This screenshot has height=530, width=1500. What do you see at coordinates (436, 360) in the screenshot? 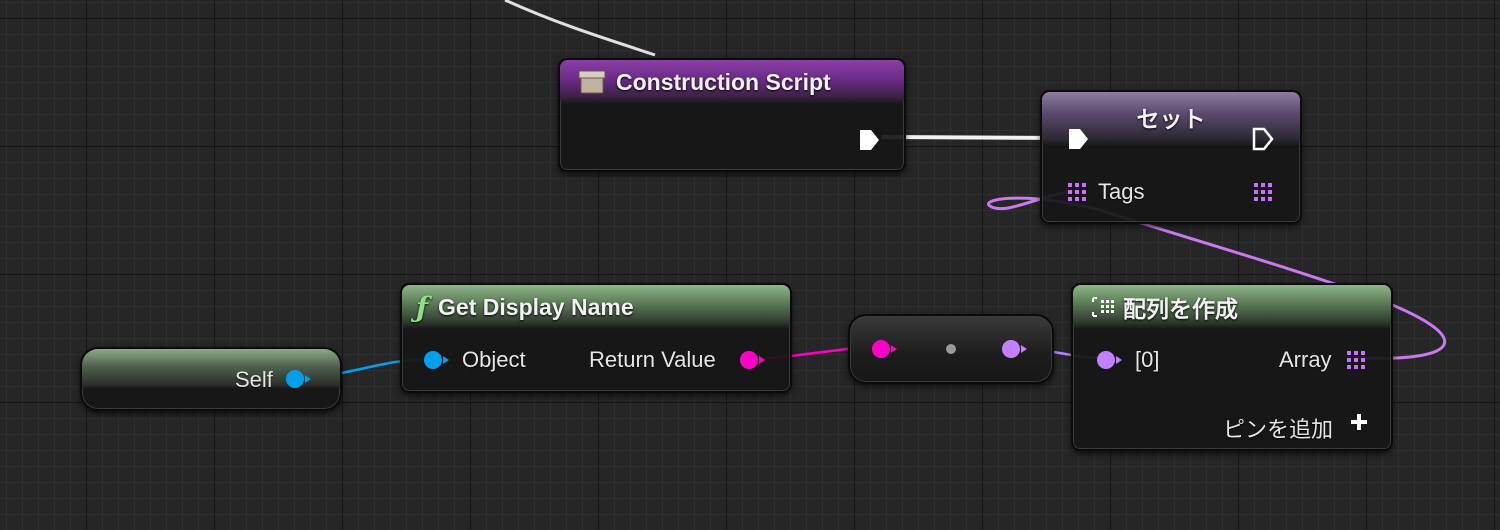
I see `object-input-pin` at bounding box center [436, 360].